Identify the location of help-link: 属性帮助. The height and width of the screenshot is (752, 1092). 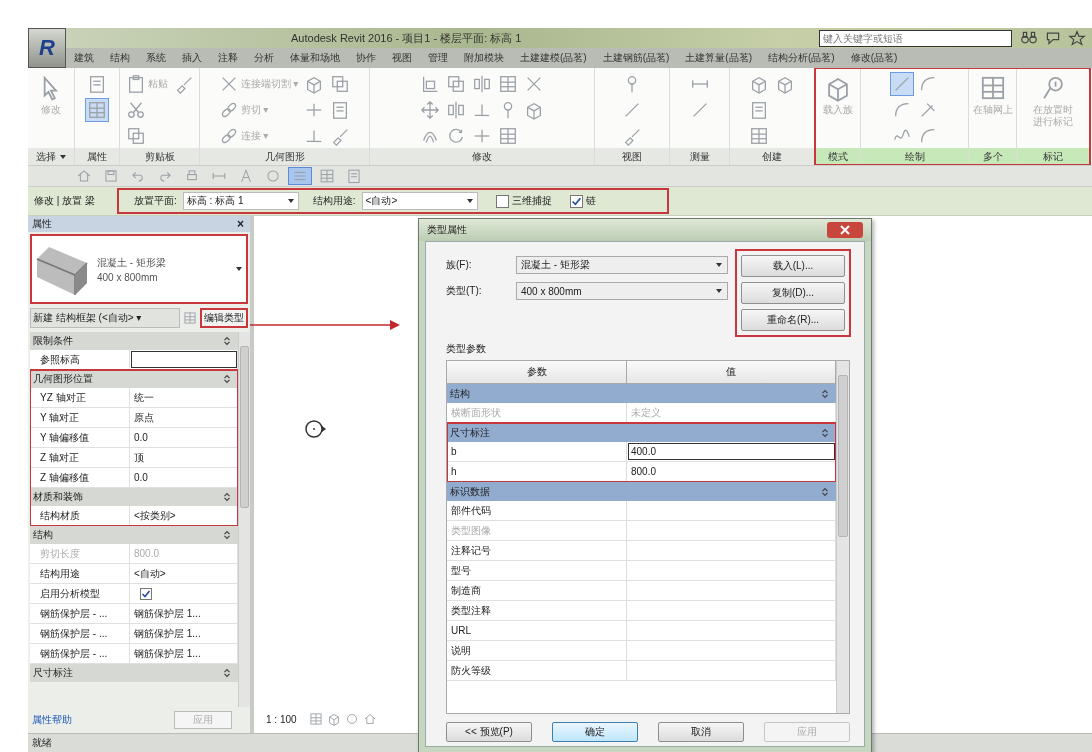
(52, 720).